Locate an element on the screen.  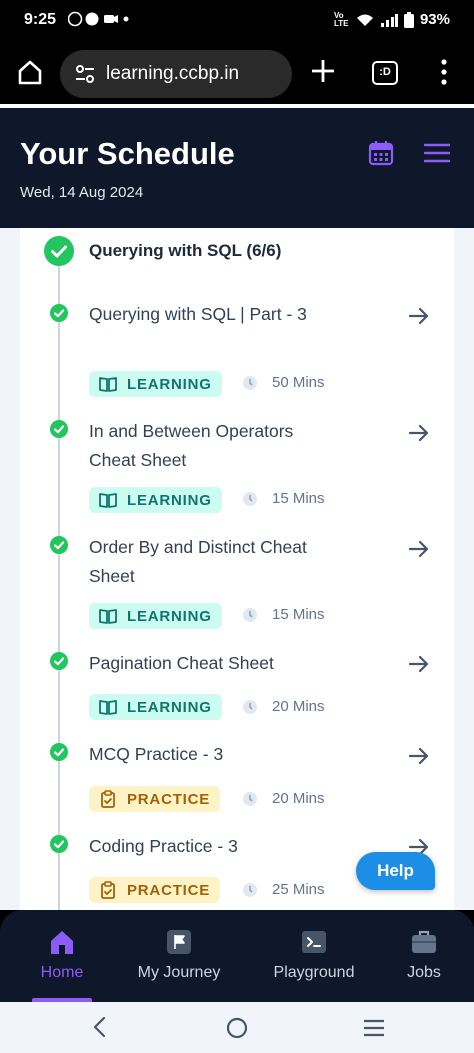
item-title: Order By and Distinct Cheat Sheet is located at coordinates (199, 562).